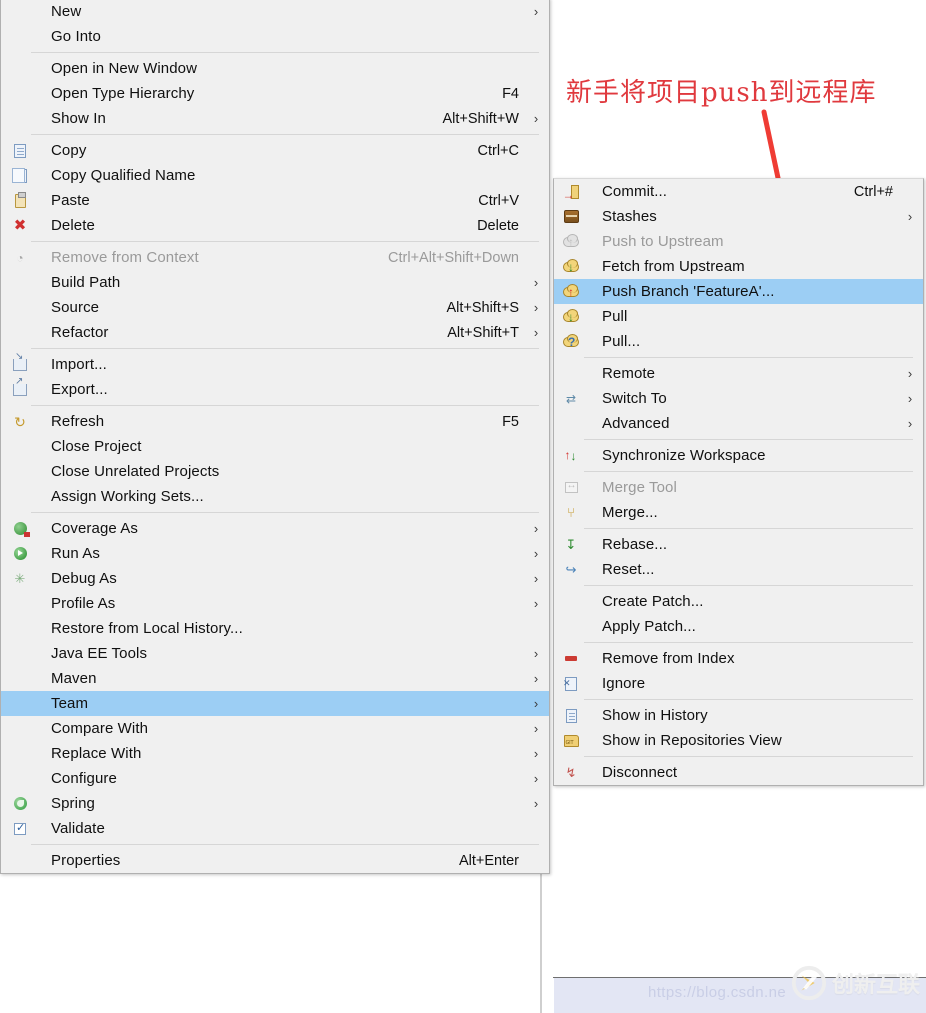  Describe the element at coordinates (738, 715) in the screenshot. I see `menu-item-show-in-history: Show in History›` at that location.